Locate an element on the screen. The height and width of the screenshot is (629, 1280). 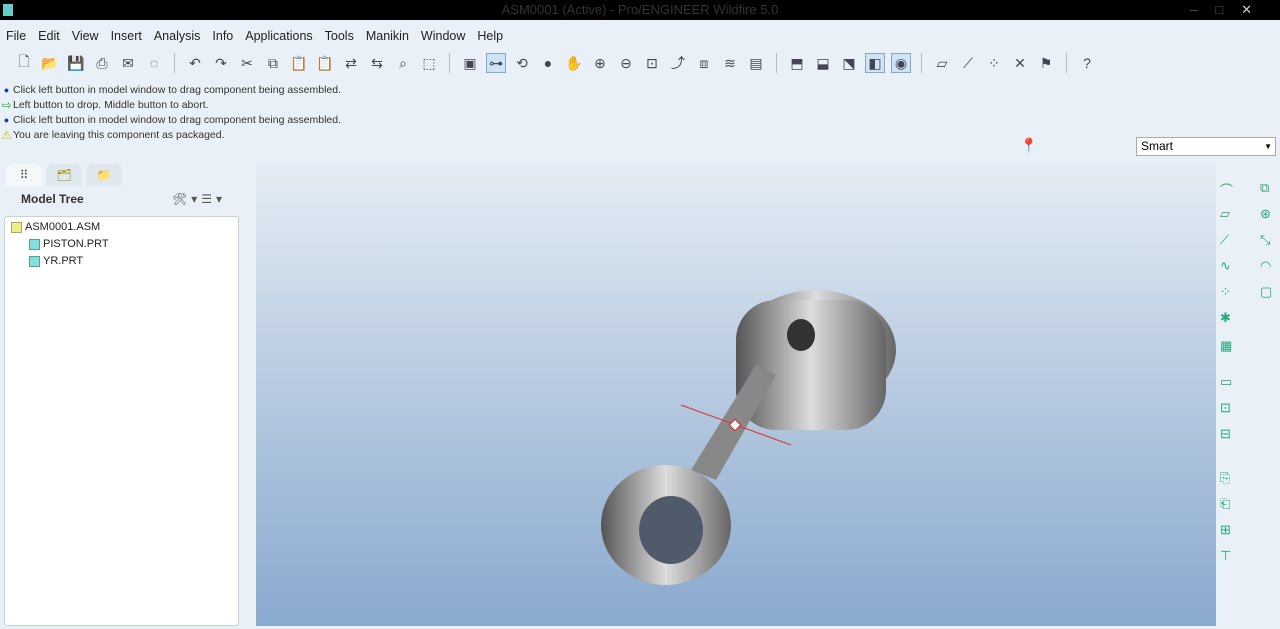
paste-special-icon: 📋 is located at coordinates (325, 63).